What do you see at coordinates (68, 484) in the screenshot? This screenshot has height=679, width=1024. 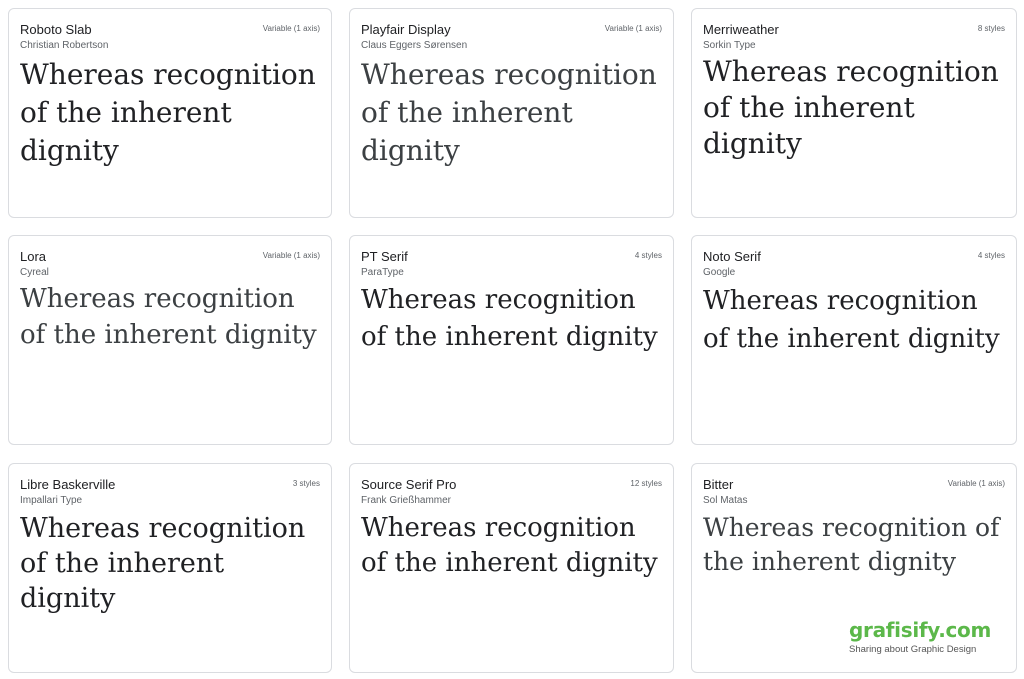 I see `font-name: Libre Baskerville` at bounding box center [68, 484].